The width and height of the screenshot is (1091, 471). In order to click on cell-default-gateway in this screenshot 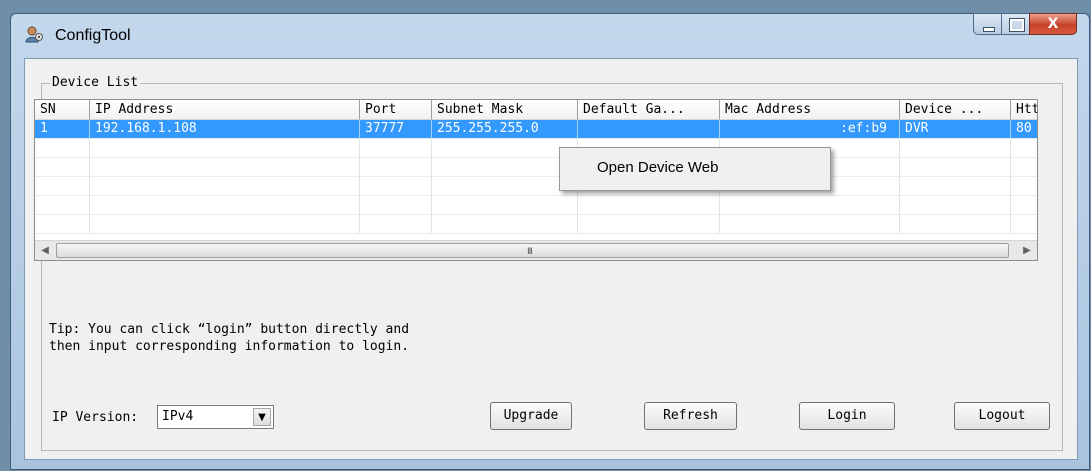, I will do `click(649, 129)`.